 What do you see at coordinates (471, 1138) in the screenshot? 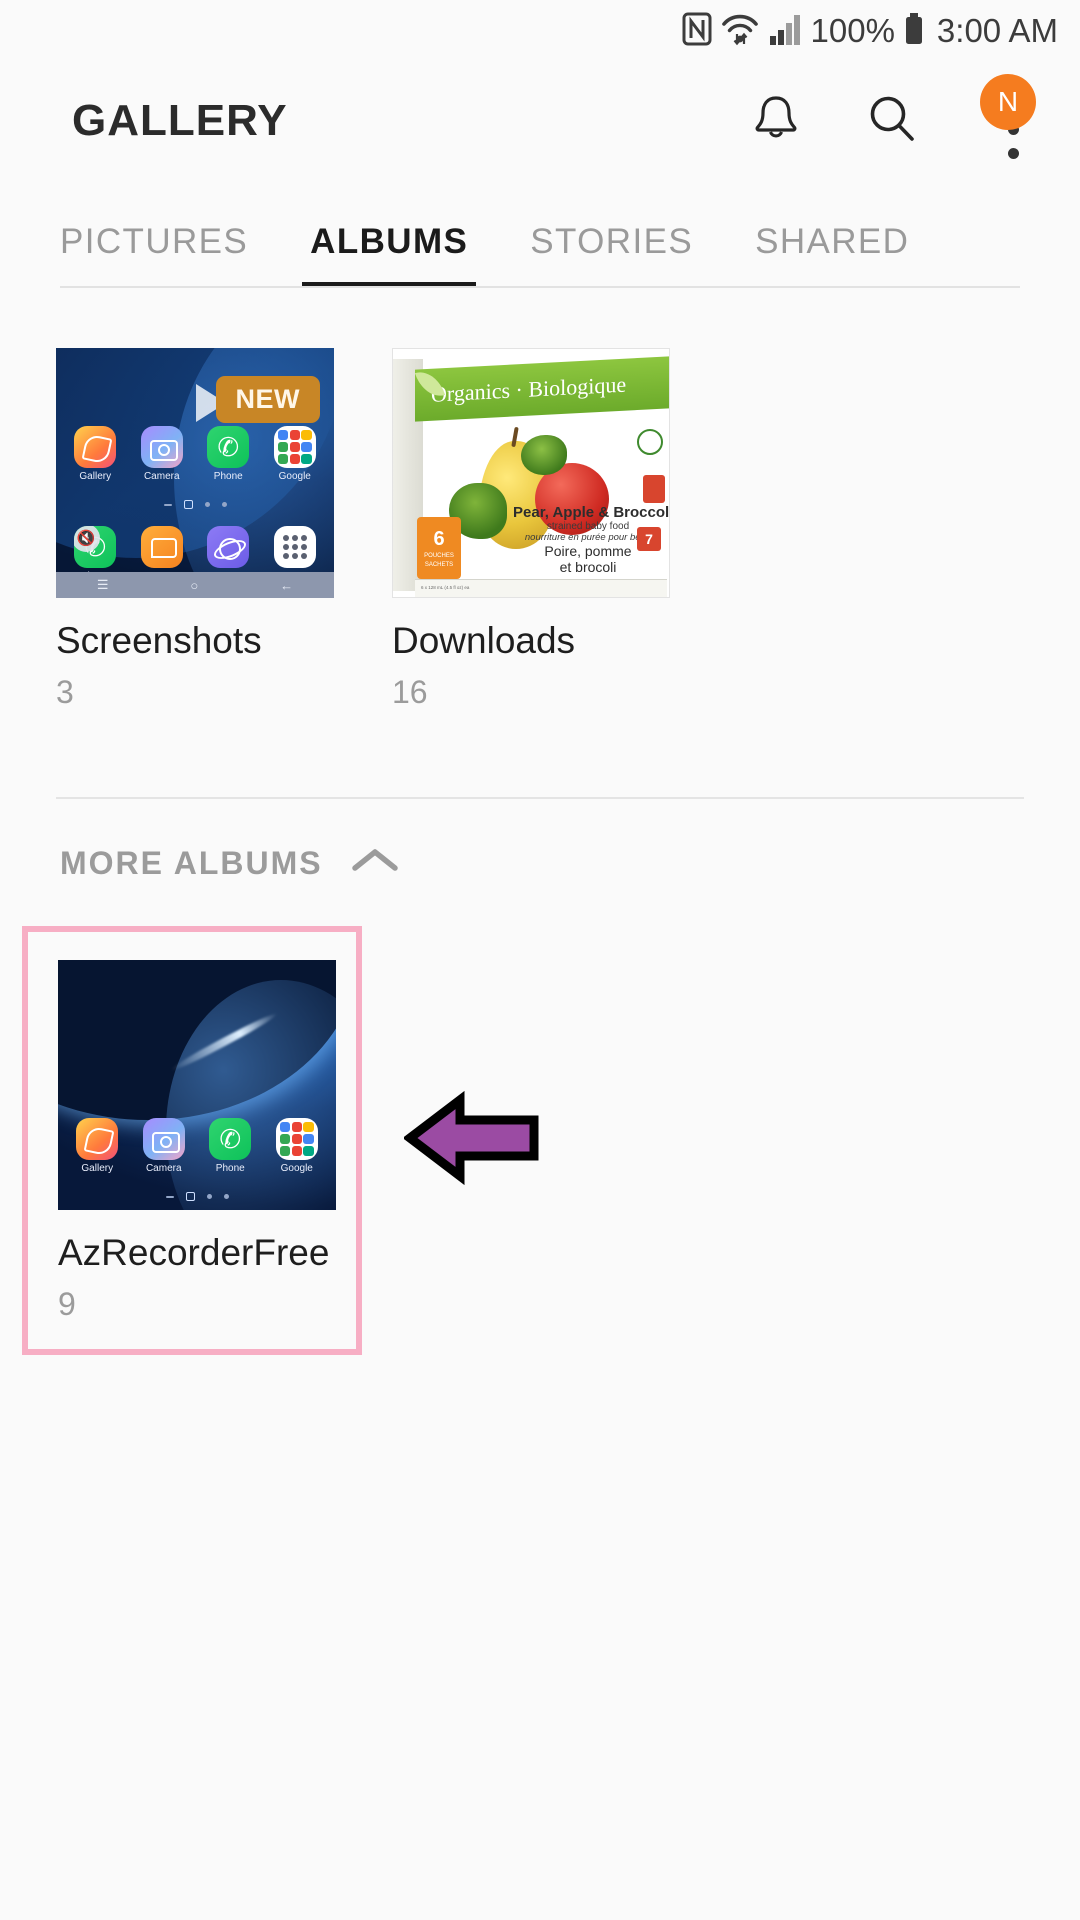
I see `left-arrow-annotation` at bounding box center [471, 1138].